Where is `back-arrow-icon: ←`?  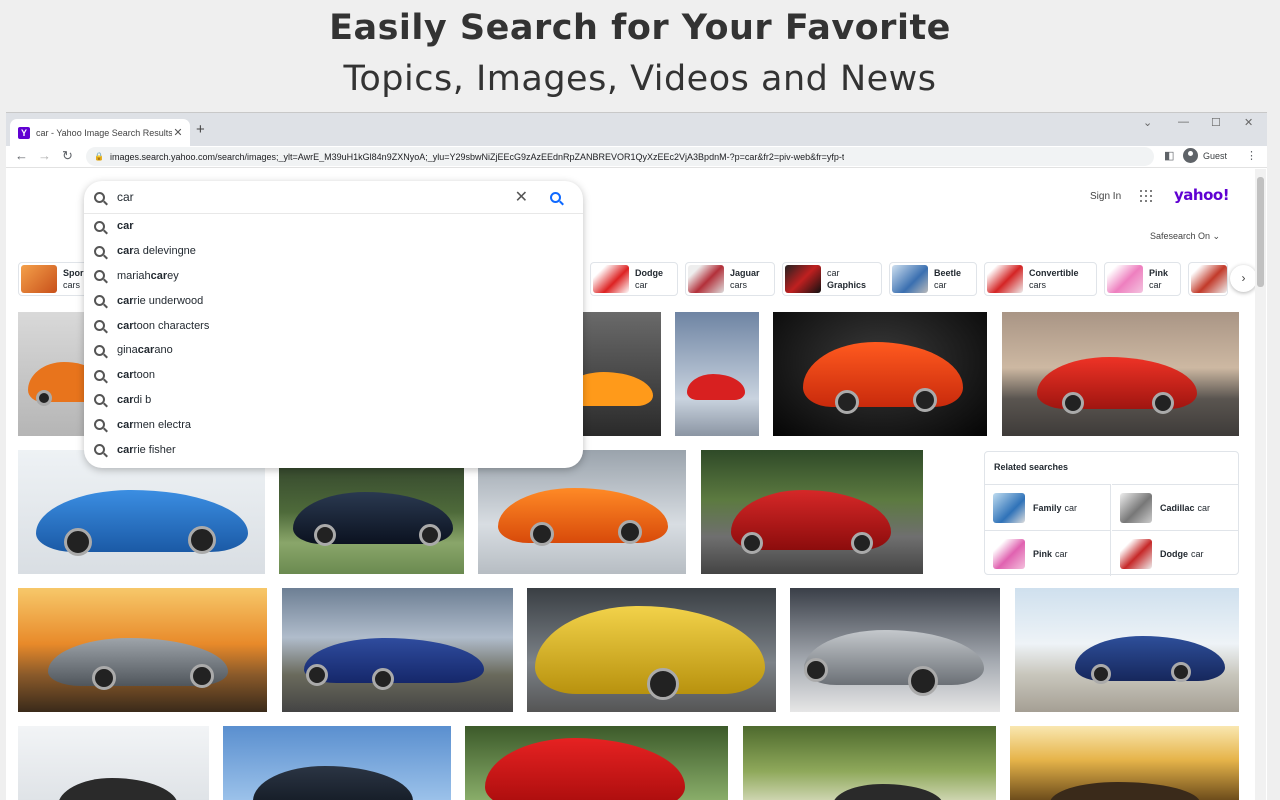 back-arrow-icon: ← is located at coordinates (21, 155).